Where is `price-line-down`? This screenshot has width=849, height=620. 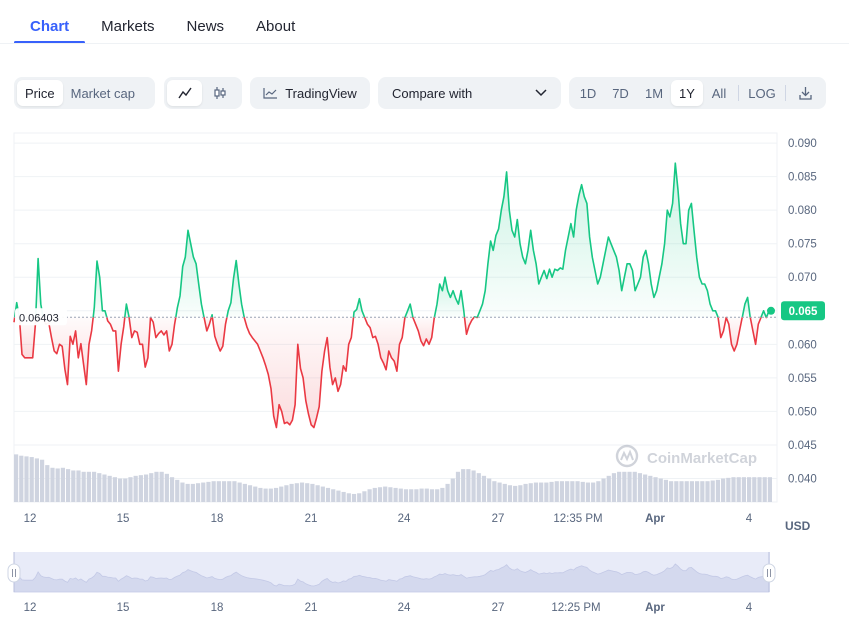 price-line-down is located at coordinates (14, 320).